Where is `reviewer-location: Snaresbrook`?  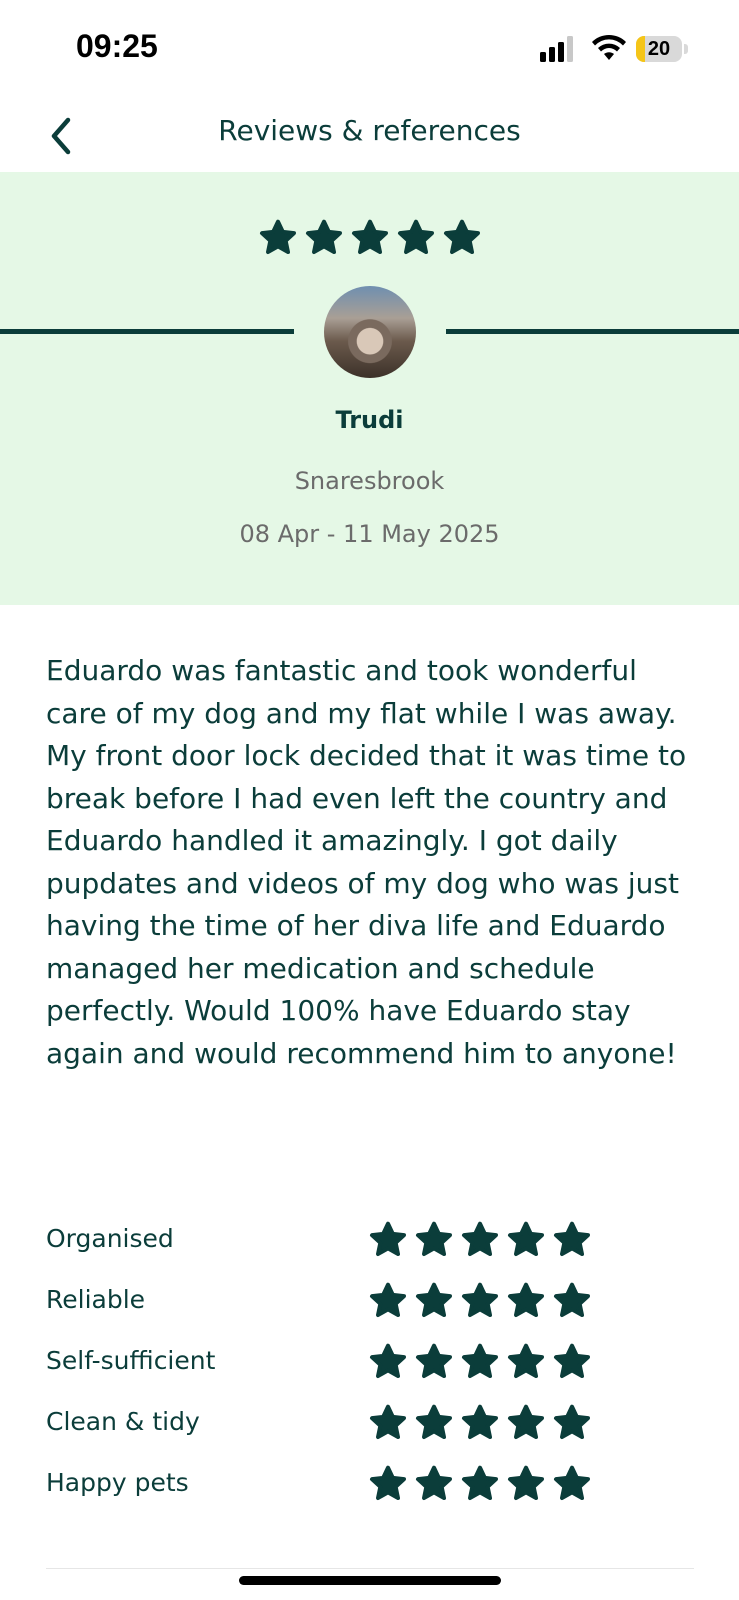
reviewer-location: Snaresbrook is located at coordinates (369, 481).